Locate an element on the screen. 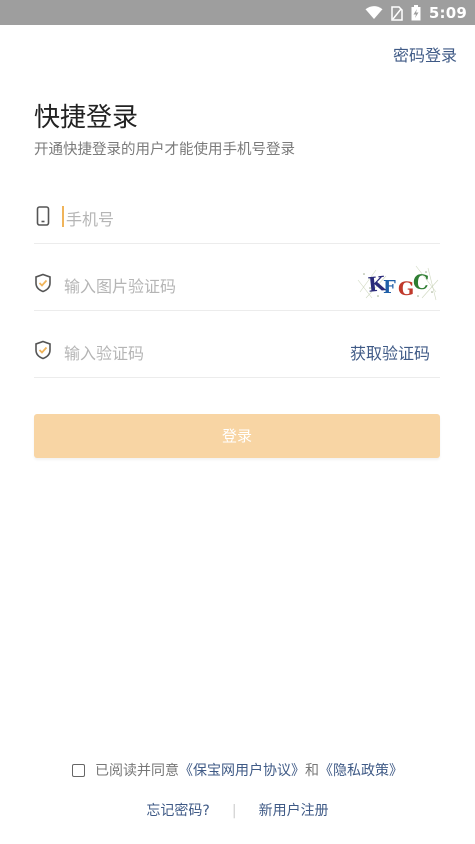 The height and width of the screenshot is (844, 475). sim-icon is located at coordinates (397, 13).